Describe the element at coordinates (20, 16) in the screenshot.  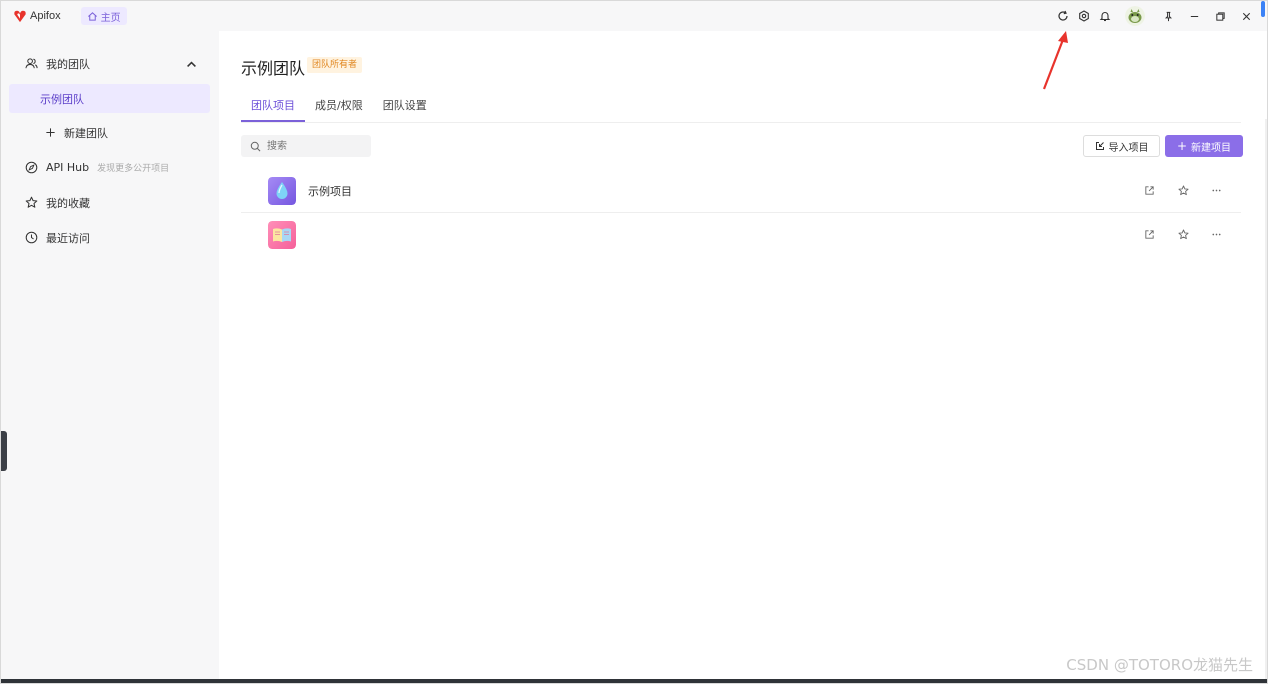
I see `apifox-logo-icon` at that location.